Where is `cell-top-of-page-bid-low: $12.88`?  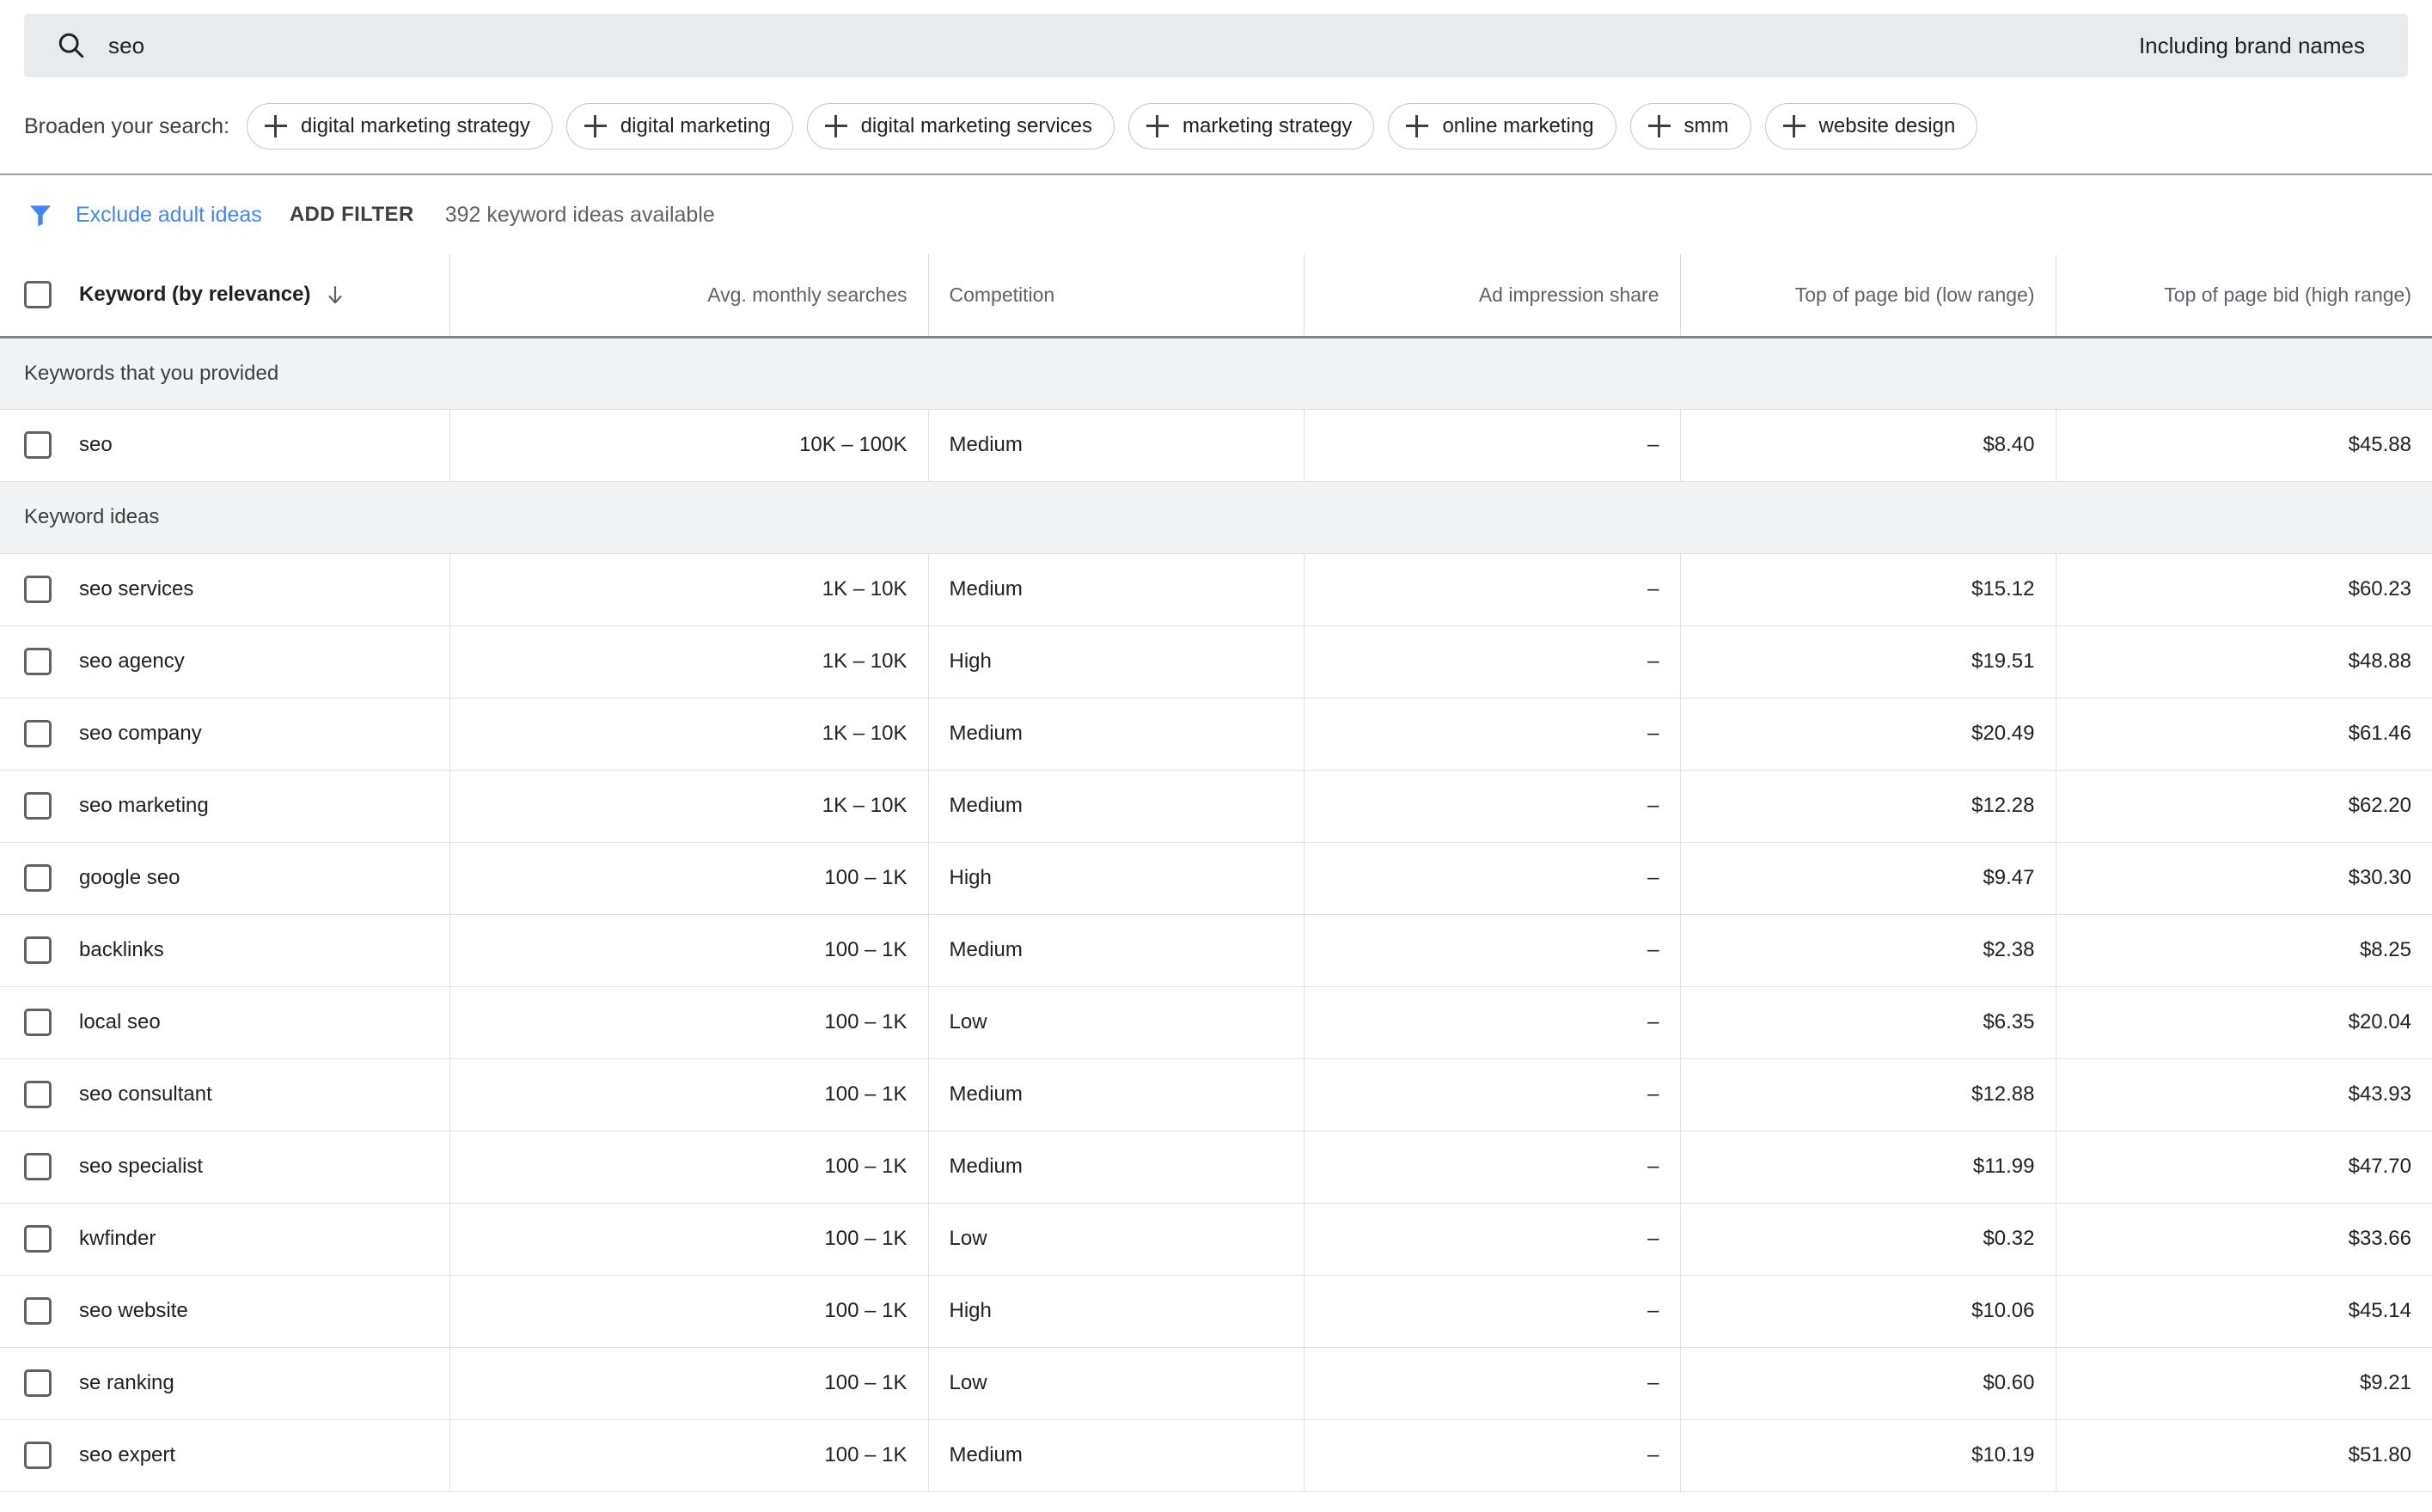 cell-top-of-page-bid-low: $12.88 is located at coordinates (1868, 1094).